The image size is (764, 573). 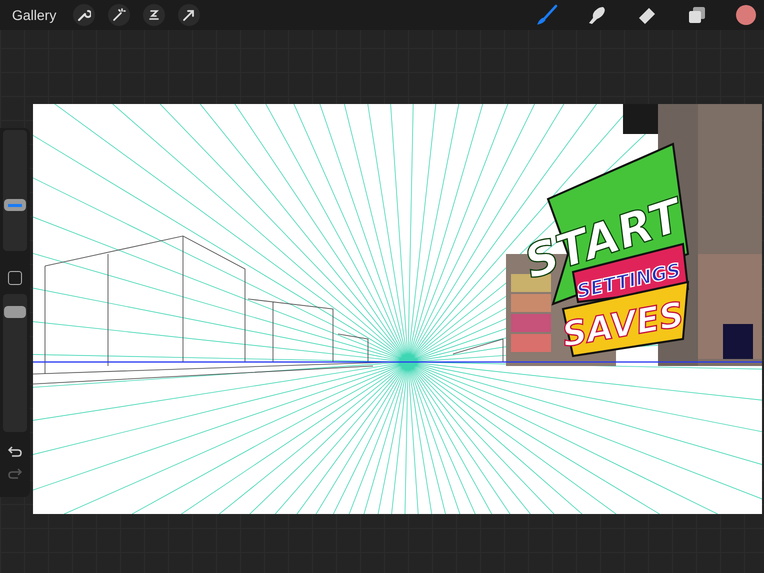 I want to click on color-swatch, so click(x=746, y=15).